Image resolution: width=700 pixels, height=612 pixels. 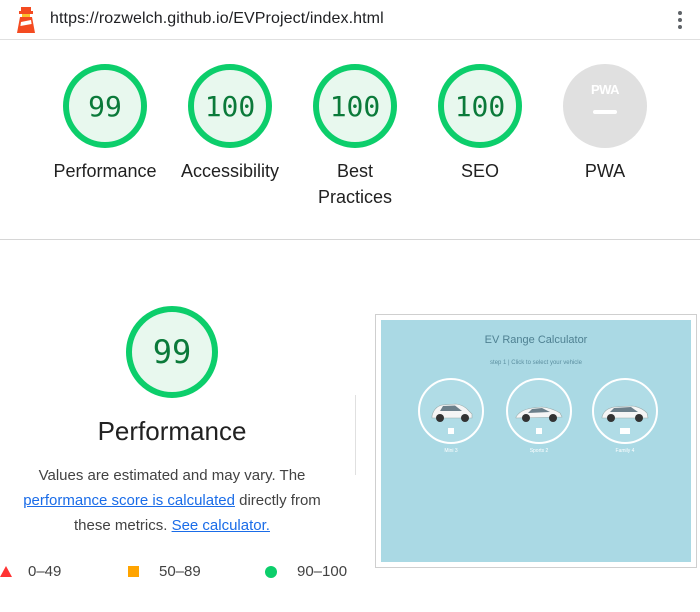 I want to click on gauge-seo: 100 SEO, so click(x=480, y=124).